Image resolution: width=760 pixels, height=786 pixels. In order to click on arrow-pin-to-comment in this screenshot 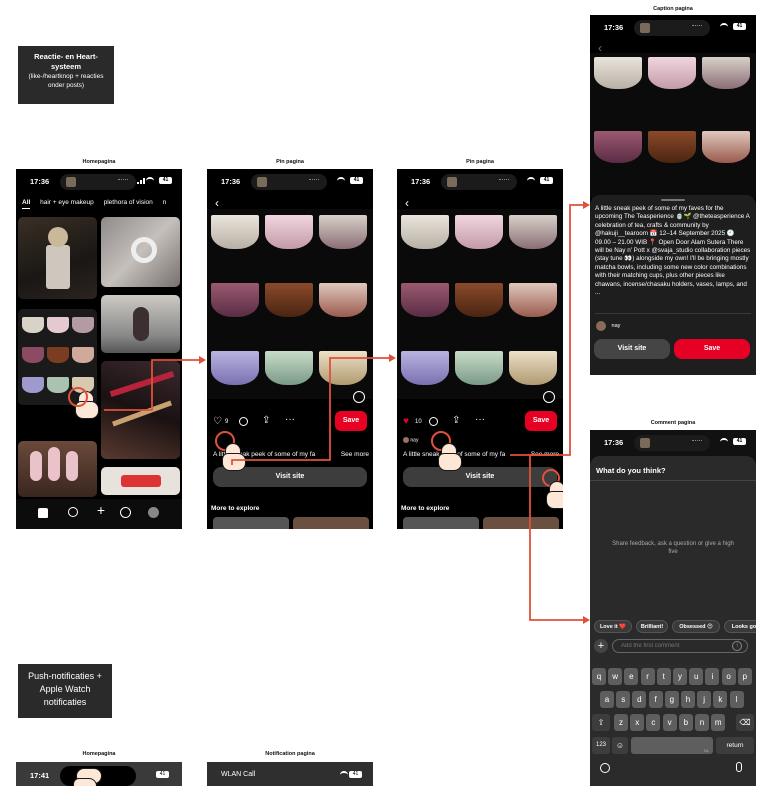, I will do `click(556, 537)`.